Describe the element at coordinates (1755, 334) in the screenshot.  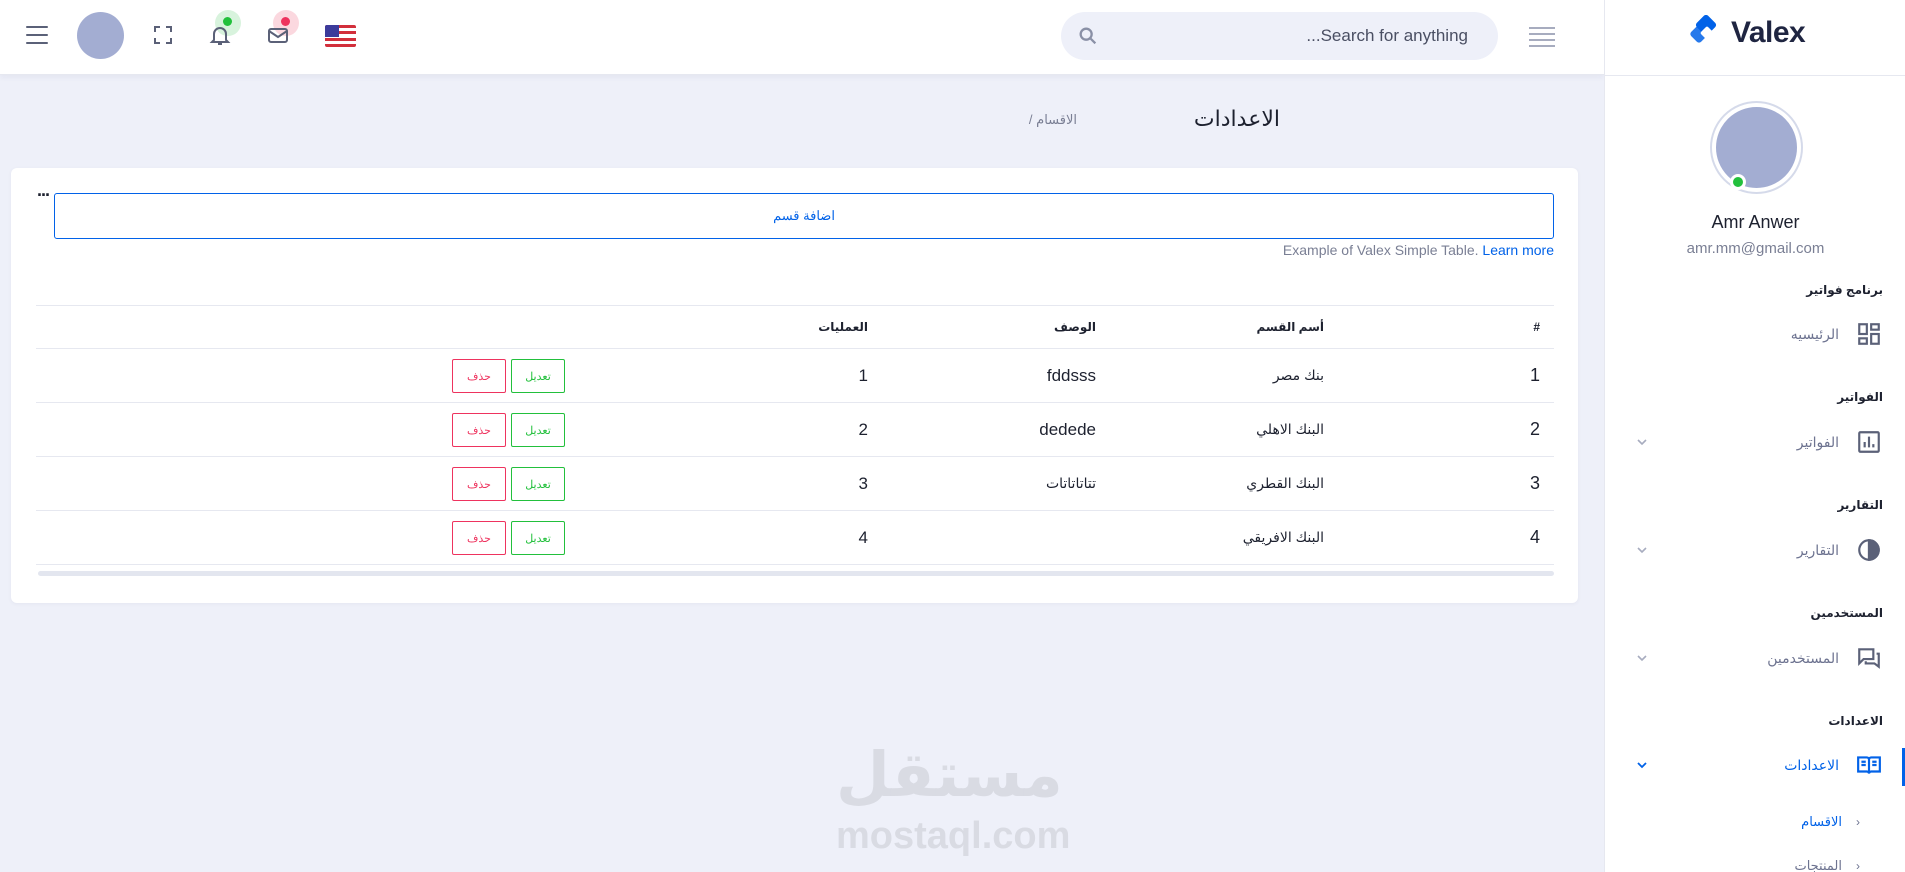
I see `sidebar-item-home: الرئيسيه` at that location.